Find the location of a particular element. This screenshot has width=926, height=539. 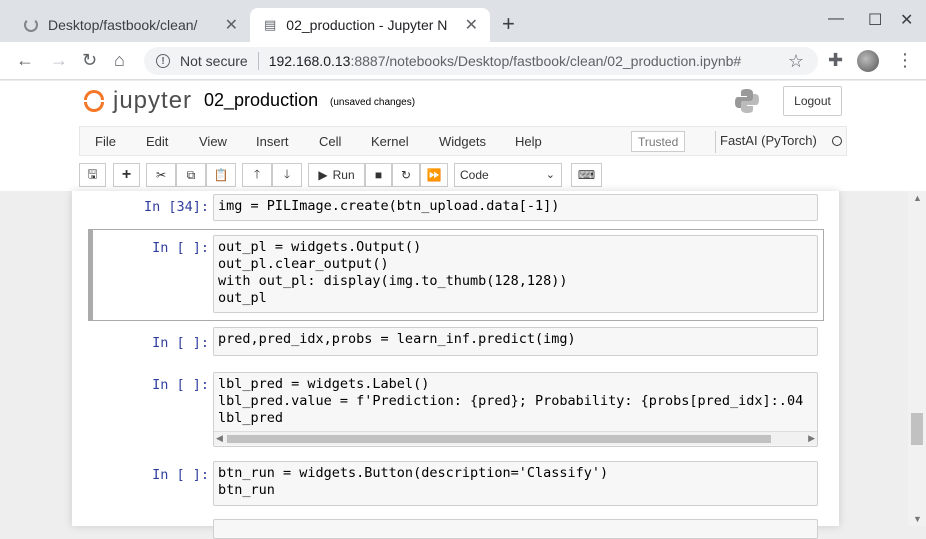

bookmark-star-icon: ☆ is located at coordinates (796, 61).